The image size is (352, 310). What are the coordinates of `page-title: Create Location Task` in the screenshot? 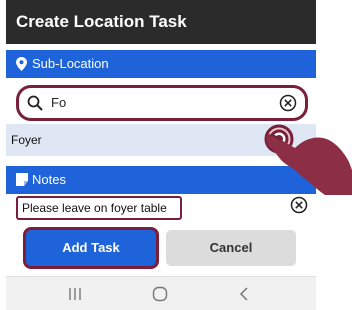 It's located at (101, 21).